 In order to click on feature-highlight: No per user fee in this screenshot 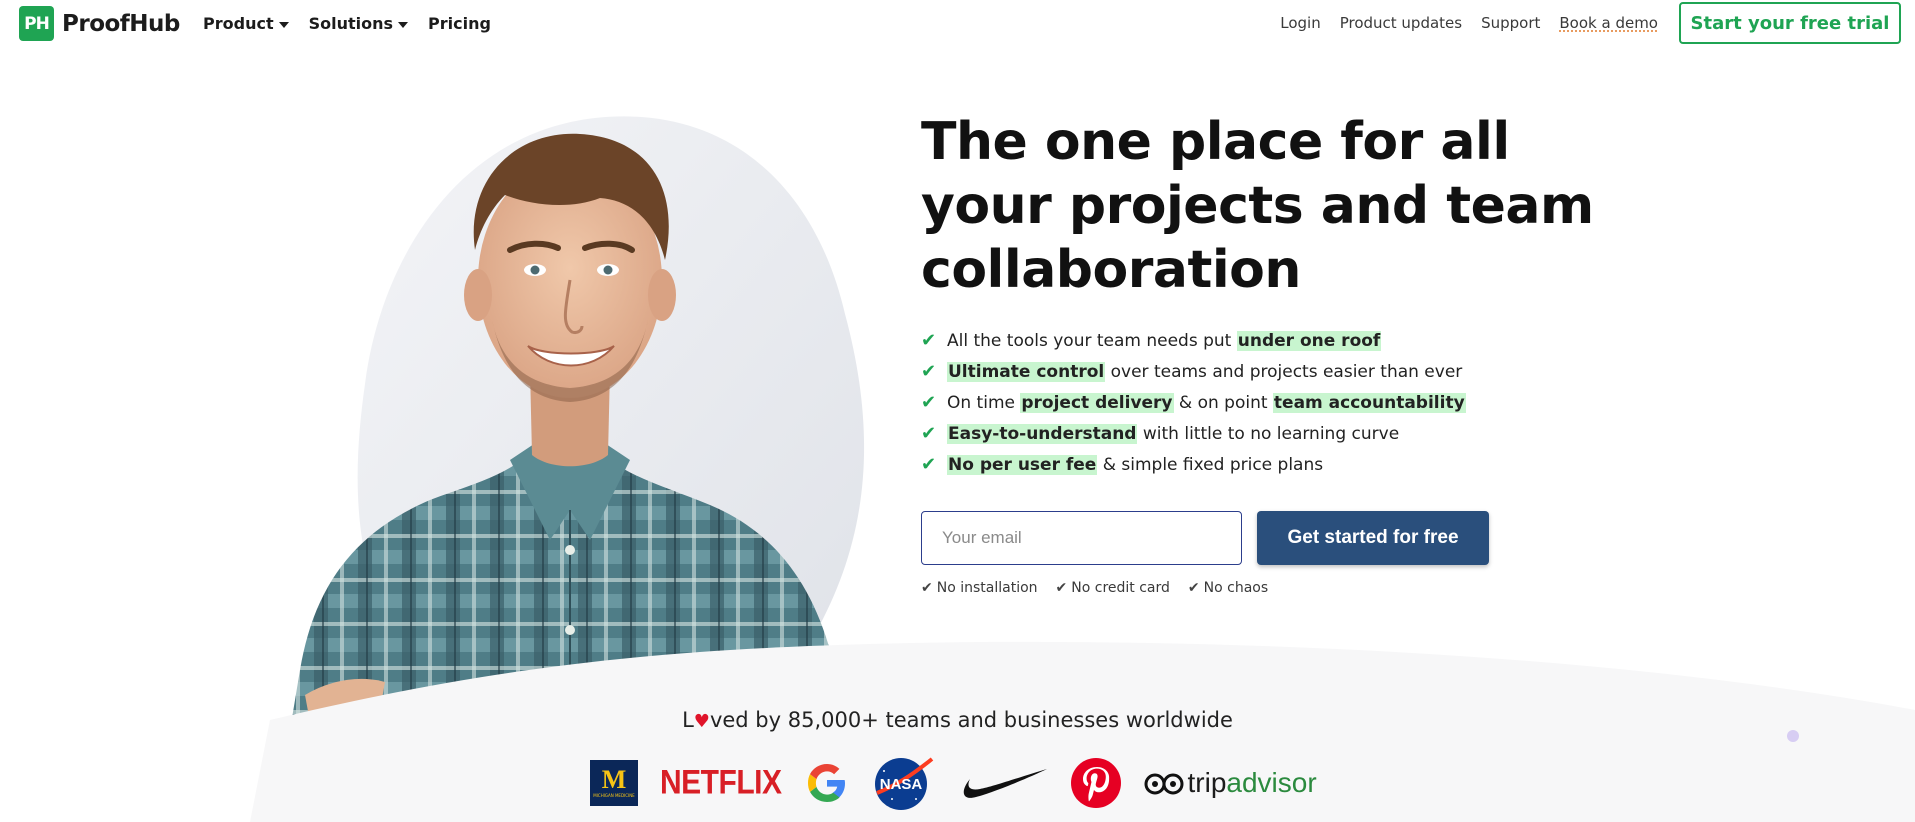, I will do `click(1022, 464)`.